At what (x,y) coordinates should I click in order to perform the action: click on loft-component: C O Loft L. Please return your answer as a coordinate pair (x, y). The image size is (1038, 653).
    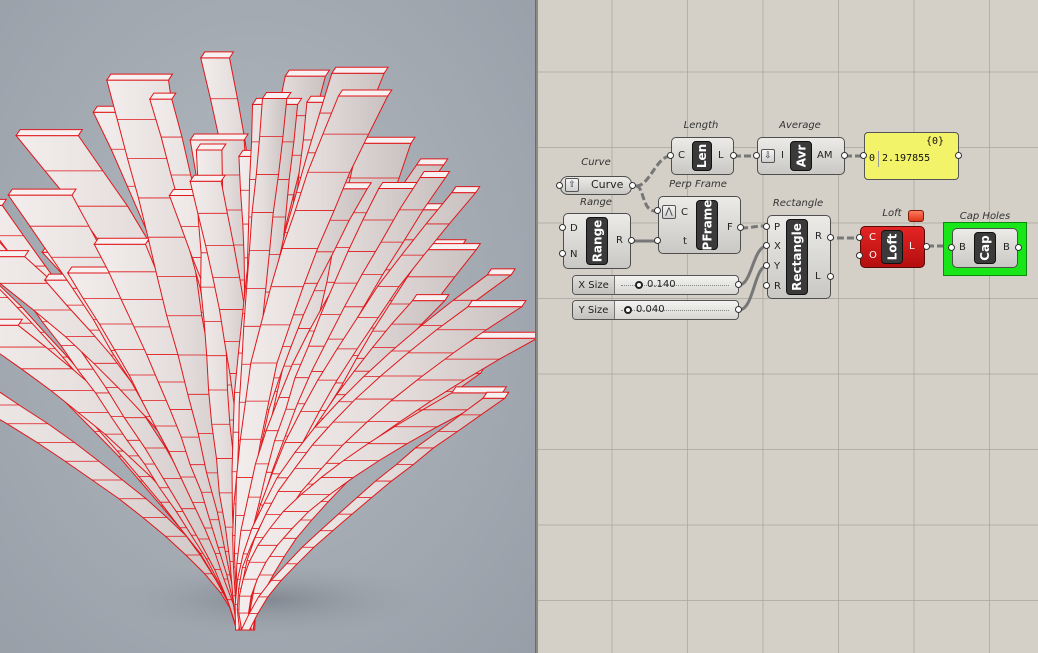
    Looking at the image, I should click on (892, 247).